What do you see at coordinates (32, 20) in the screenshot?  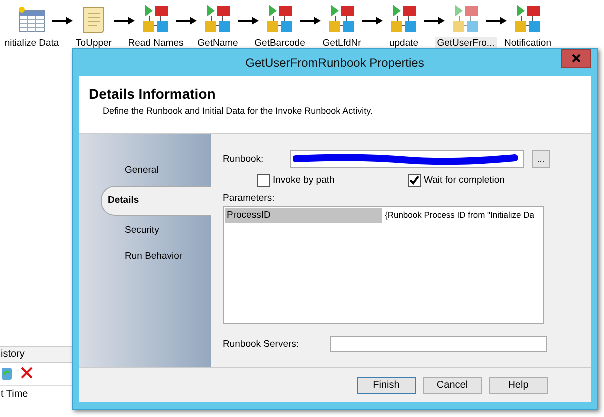 I see `table-icon` at bounding box center [32, 20].